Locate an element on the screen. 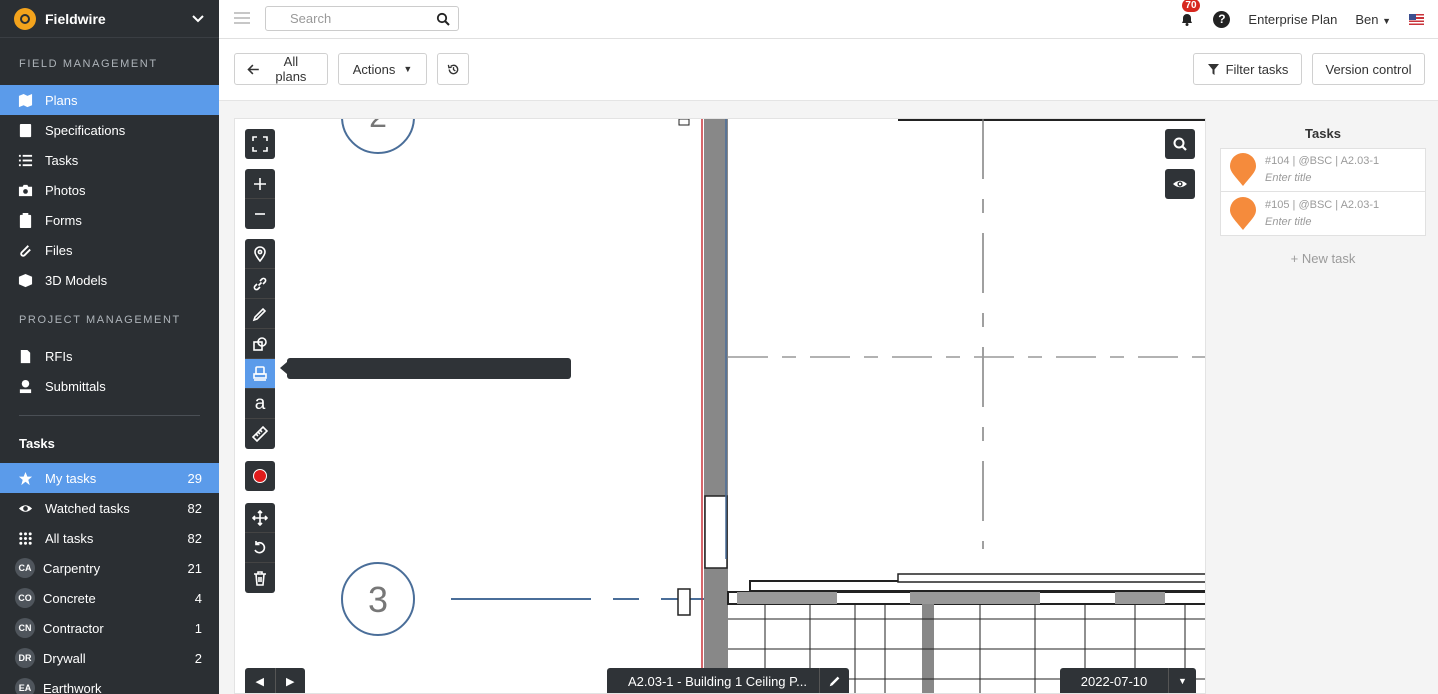 Image resolution: width=1438 pixels, height=694 pixels. chevron-down-icon is located at coordinates (198, 19).